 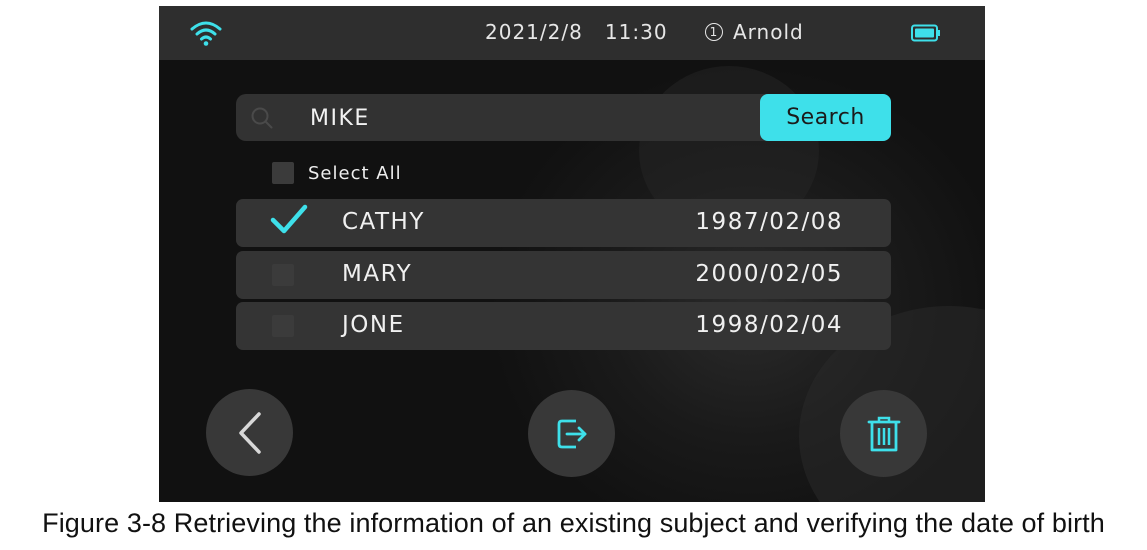 I want to click on wifi-icon, so click(x=206, y=33).